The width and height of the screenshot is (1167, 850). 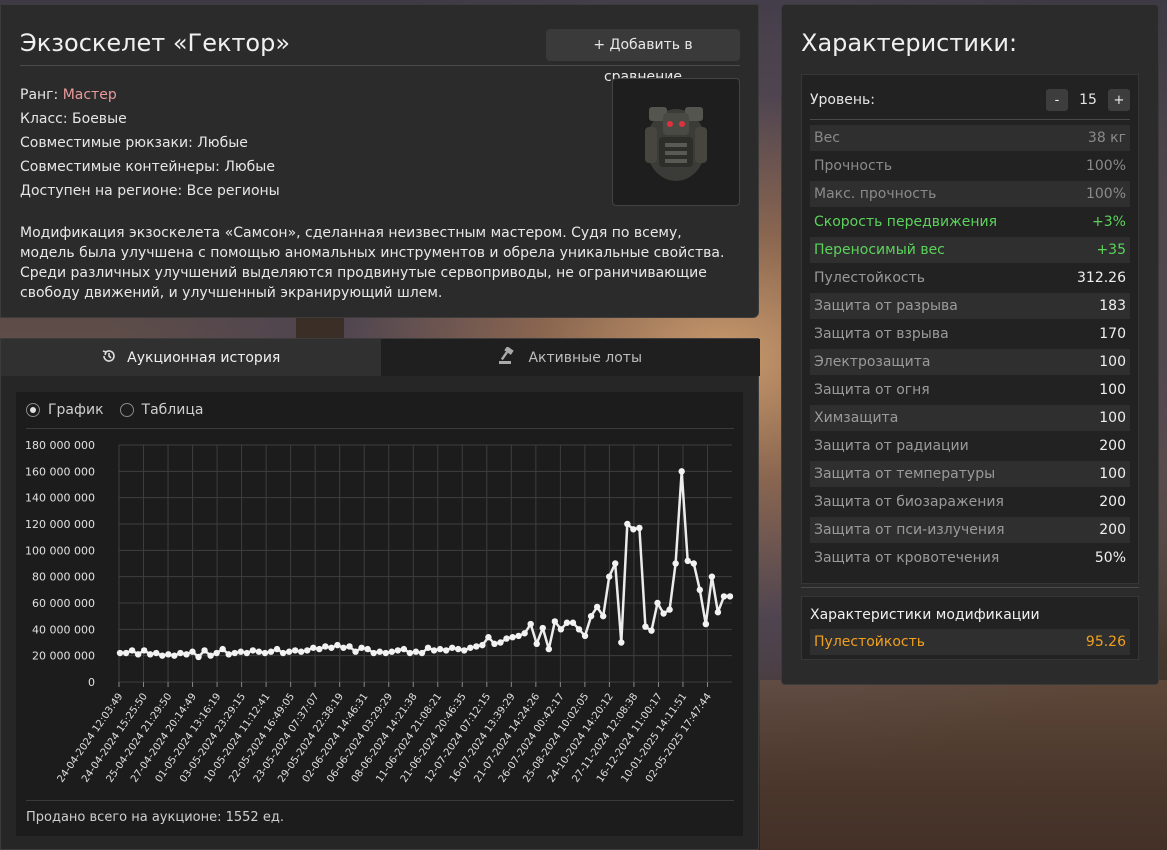 I want to click on stat-value: 100, so click(x=1112, y=474).